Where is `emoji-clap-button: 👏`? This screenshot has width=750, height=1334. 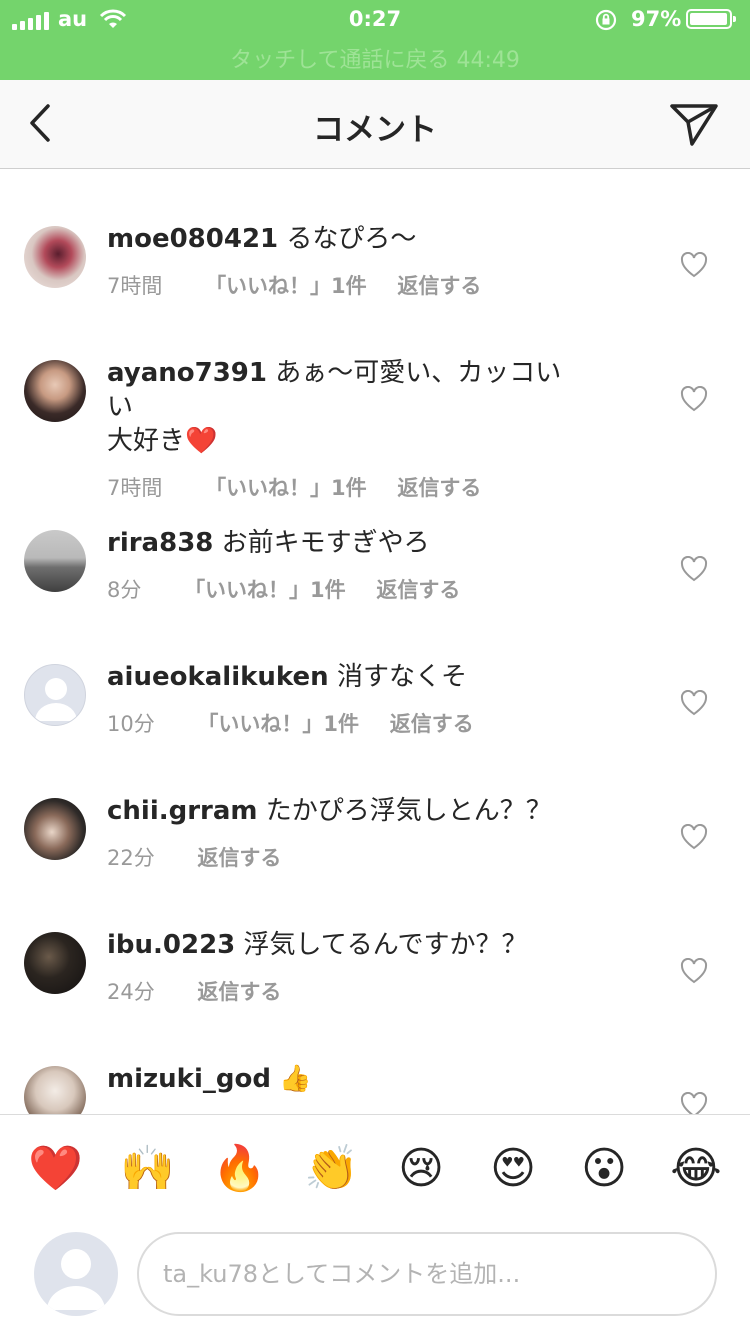
emoji-clap-button: 👏 is located at coordinates (331, 1169).